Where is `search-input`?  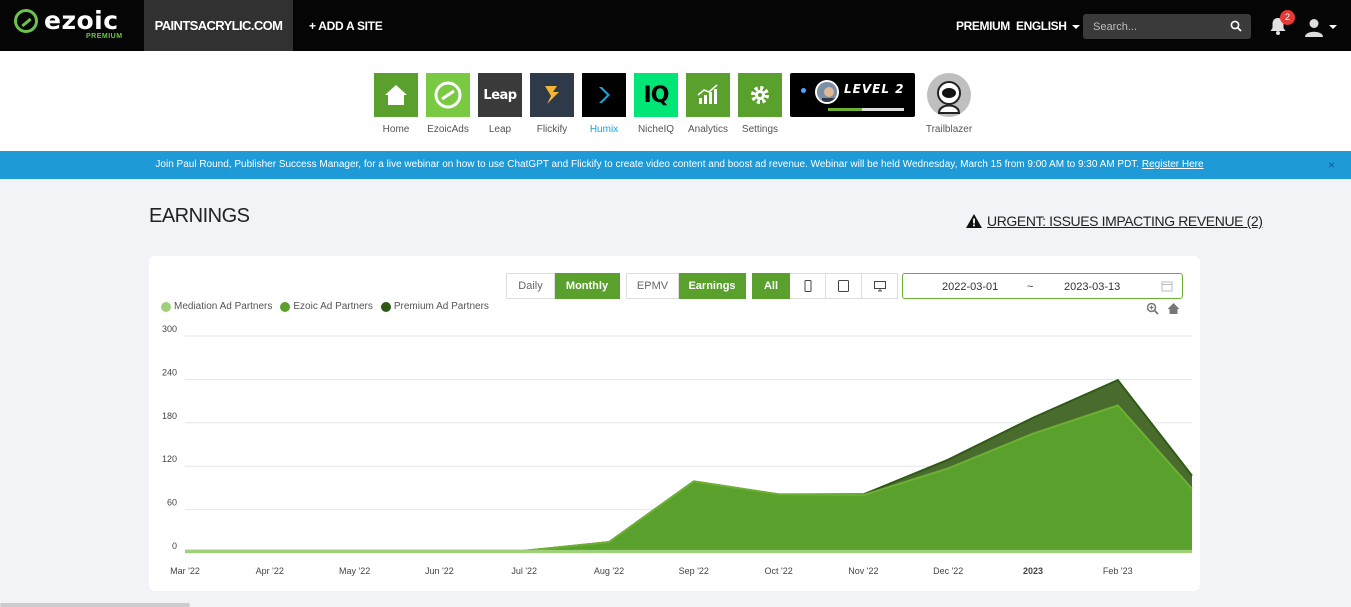
search-input is located at coordinates (1167, 26).